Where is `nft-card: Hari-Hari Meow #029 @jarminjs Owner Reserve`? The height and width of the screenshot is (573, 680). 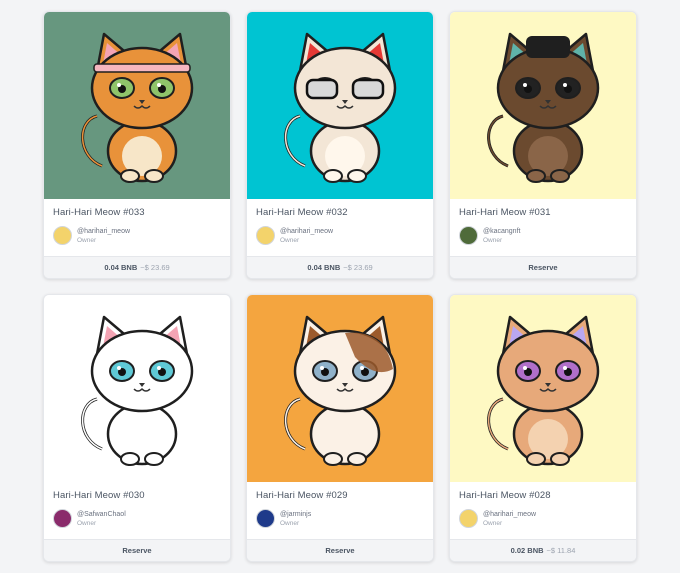 nft-card: Hari-Hari Meow #029 @jarminjs Owner Reserve is located at coordinates (340, 428).